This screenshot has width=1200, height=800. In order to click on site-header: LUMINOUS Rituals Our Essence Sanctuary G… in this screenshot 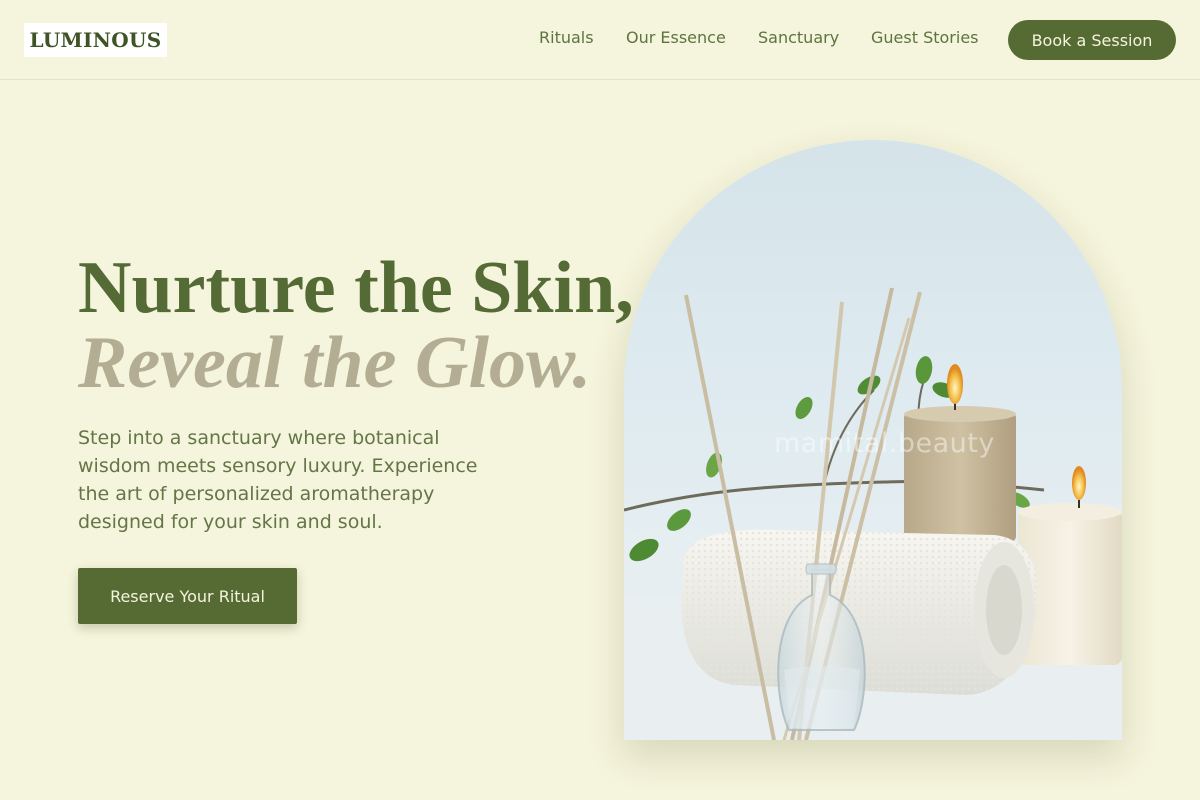, I will do `click(600, 40)`.